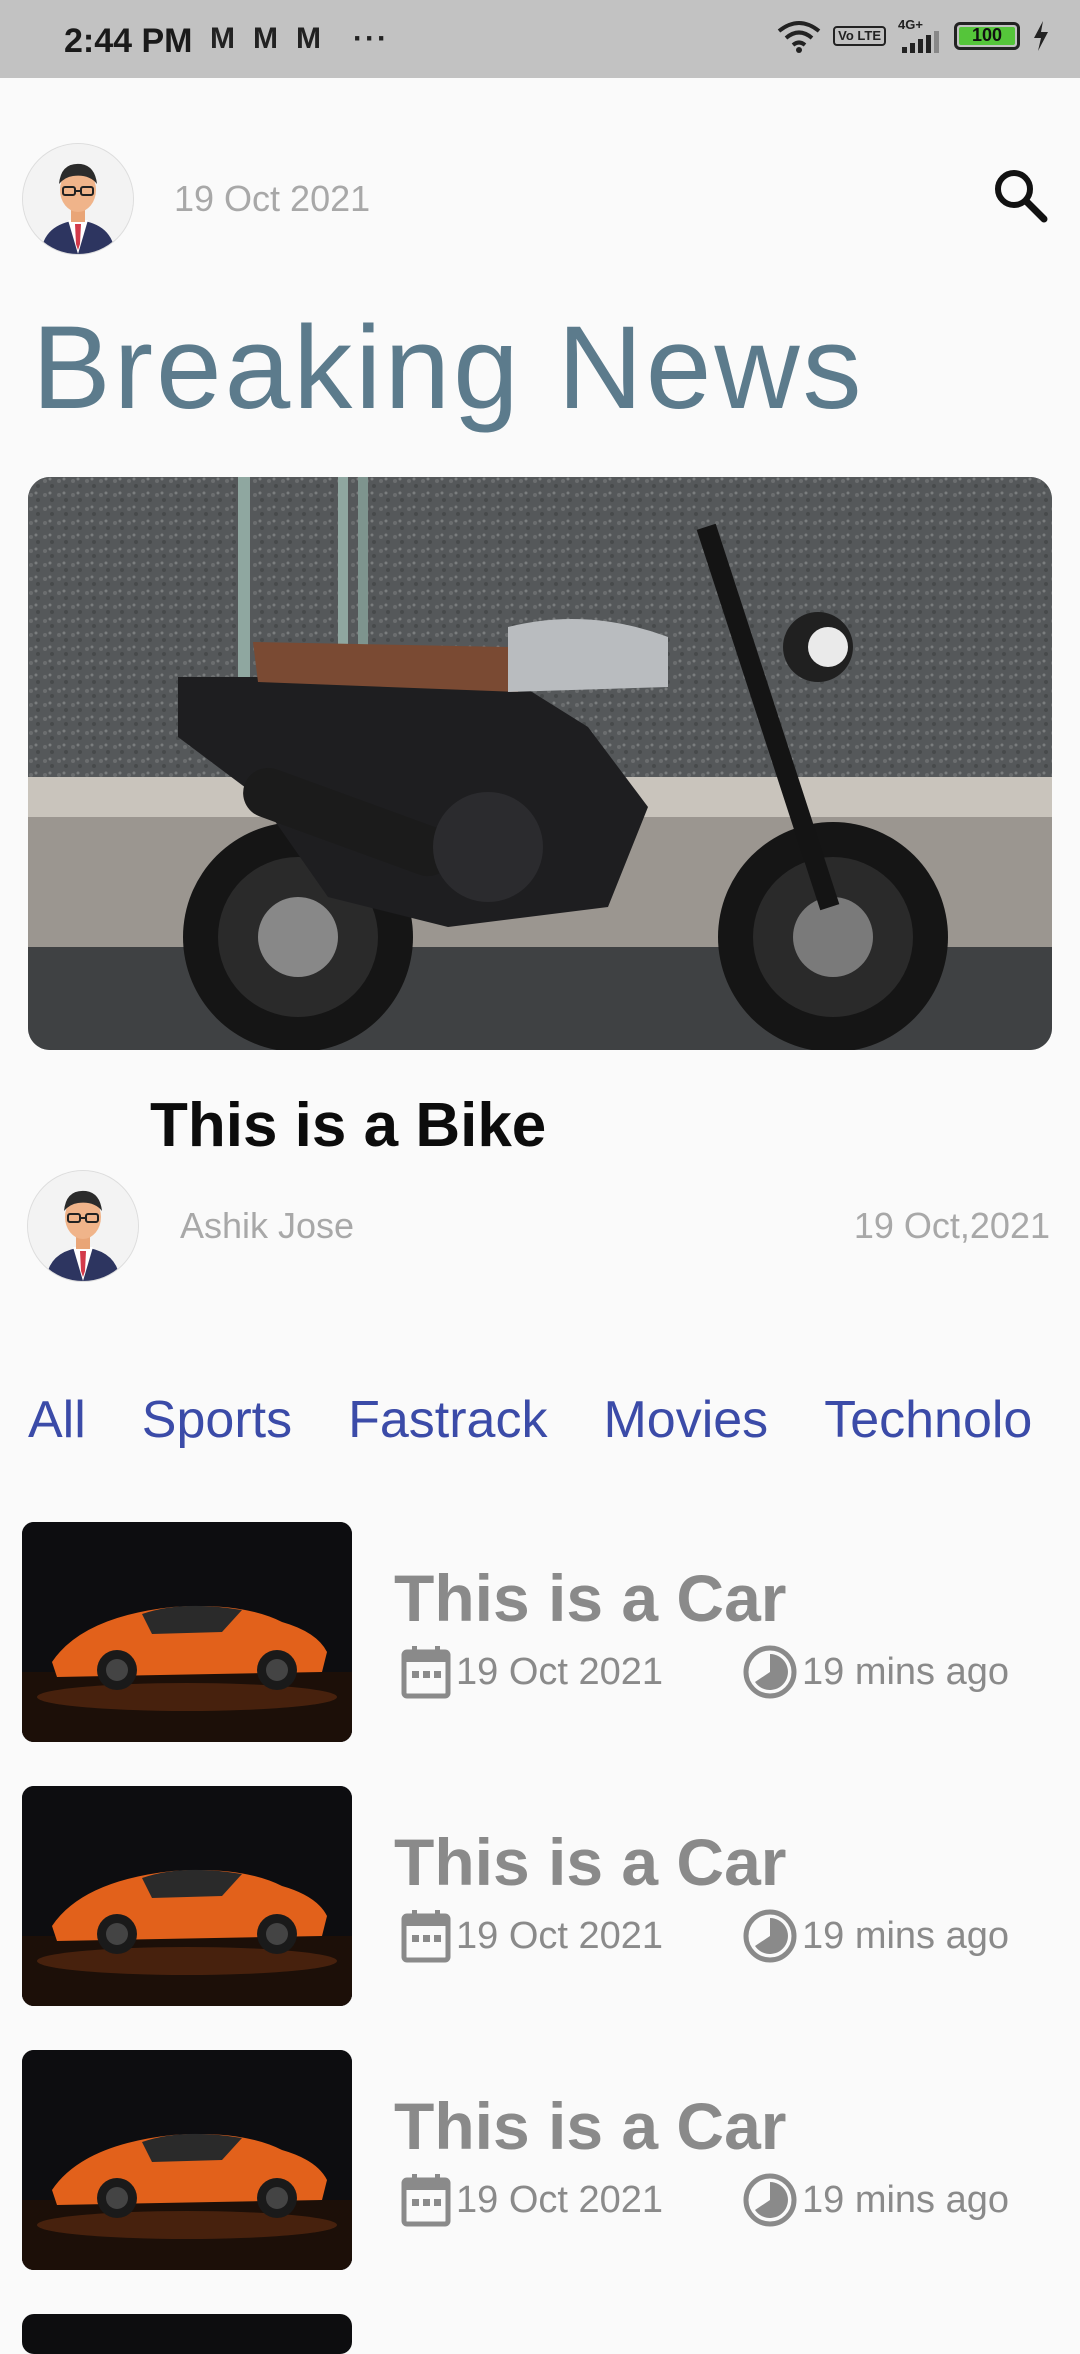 Image resolution: width=1080 pixels, height=2354 pixels. I want to click on signal-icon: 4G+, so click(920, 35).